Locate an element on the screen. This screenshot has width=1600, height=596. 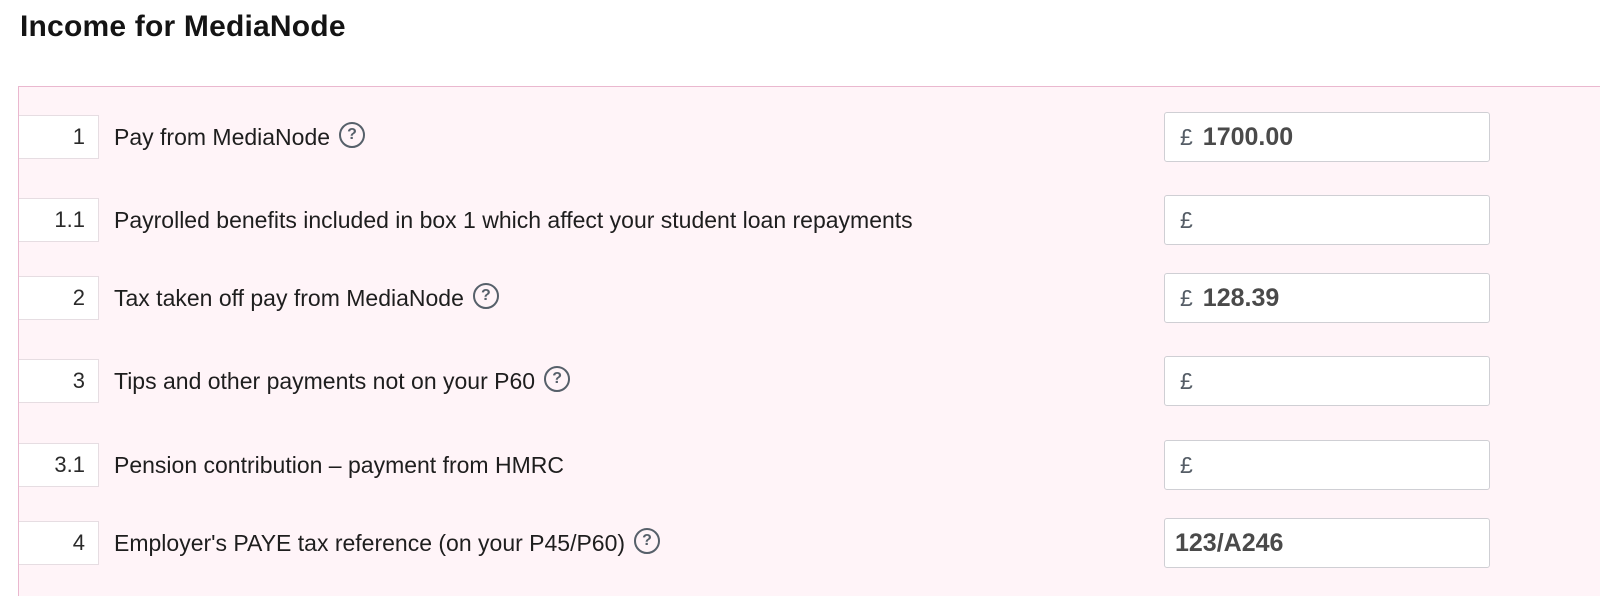
input-value: 123/A246 is located at coordinates (1229, 542).